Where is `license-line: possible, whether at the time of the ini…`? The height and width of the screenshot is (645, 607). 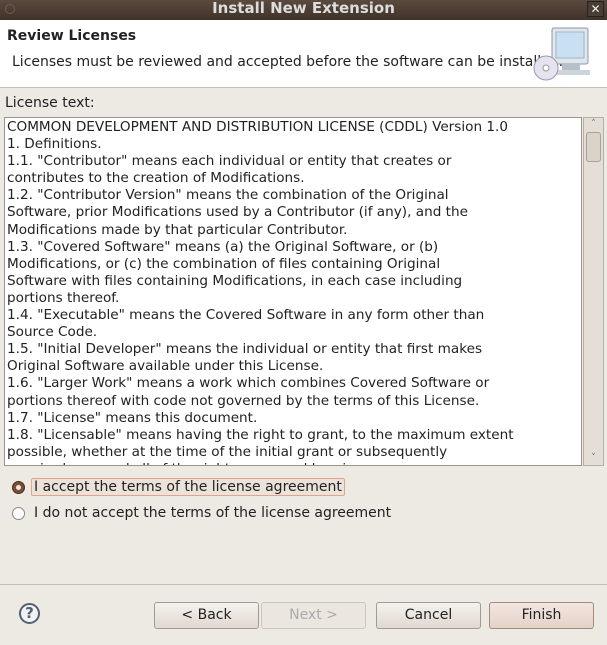 license-line: possible, whether at the time of the ini… is located at coordinates (227, 451).